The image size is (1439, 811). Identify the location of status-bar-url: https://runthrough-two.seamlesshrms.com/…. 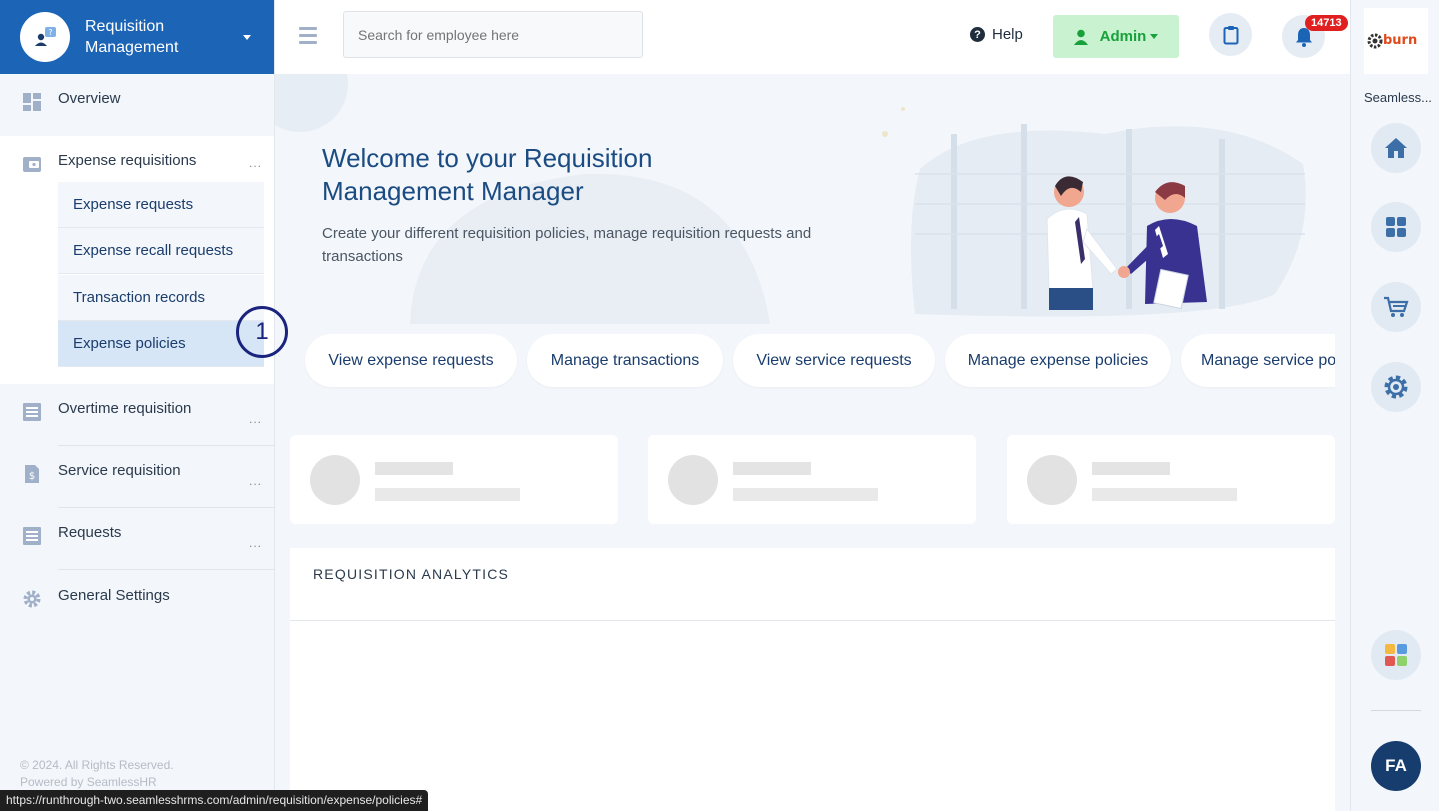
(214, 800).